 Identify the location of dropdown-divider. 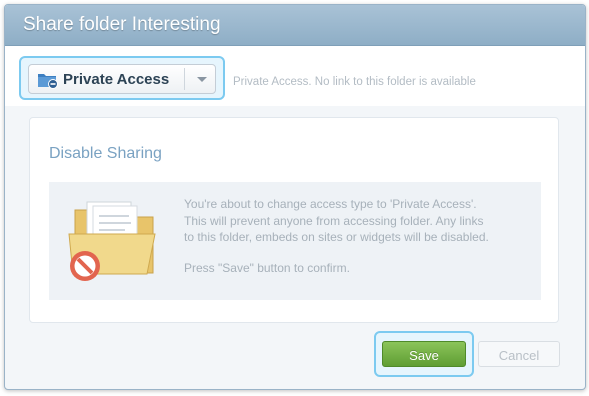
(184, 79).